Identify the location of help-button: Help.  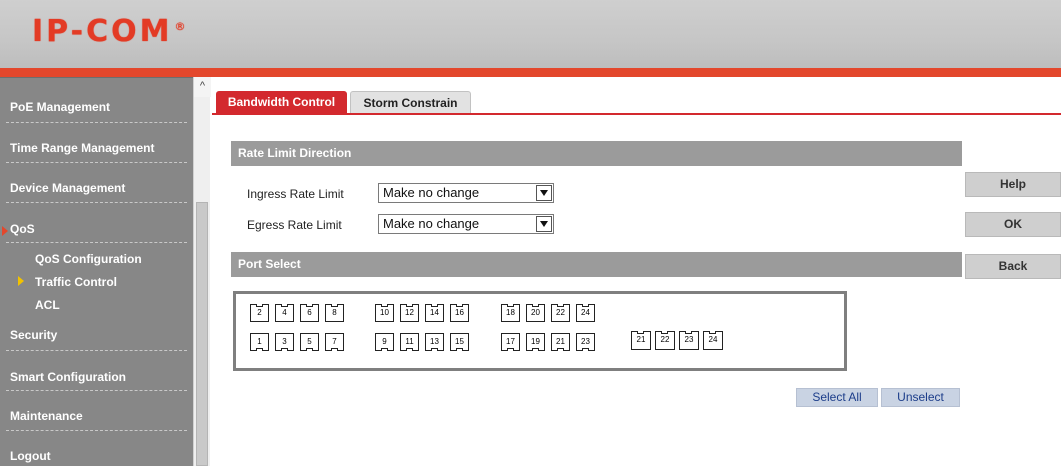
(1013, 184).